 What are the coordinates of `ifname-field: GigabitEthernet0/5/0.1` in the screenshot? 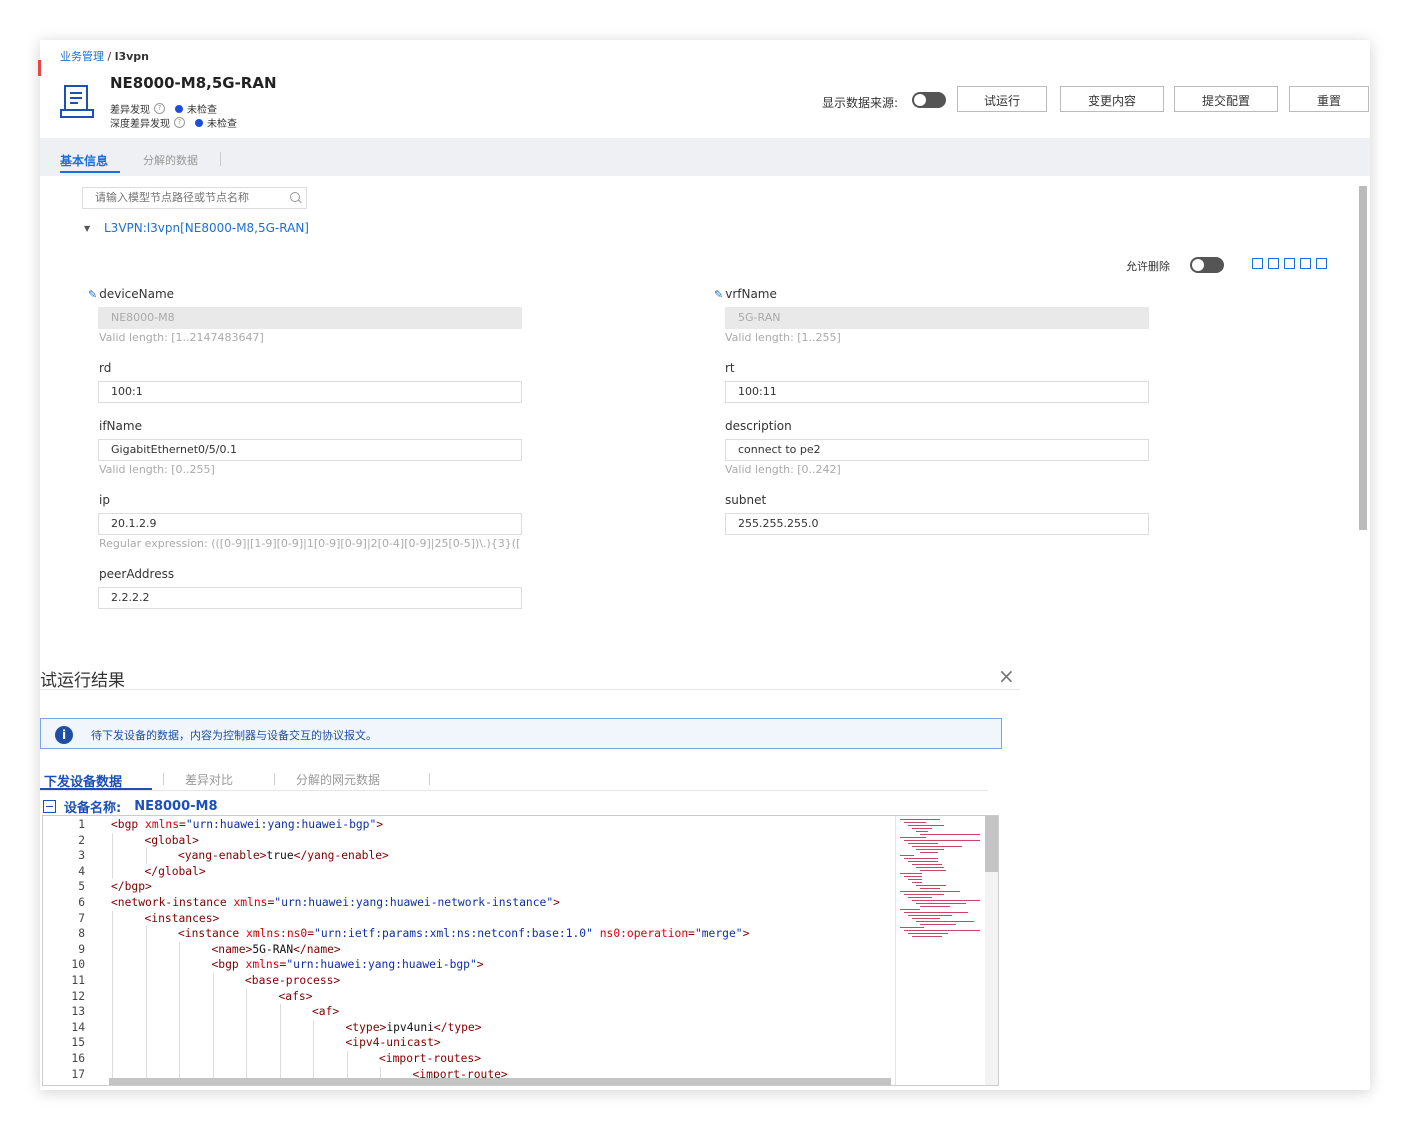 It's located at (310, 450).